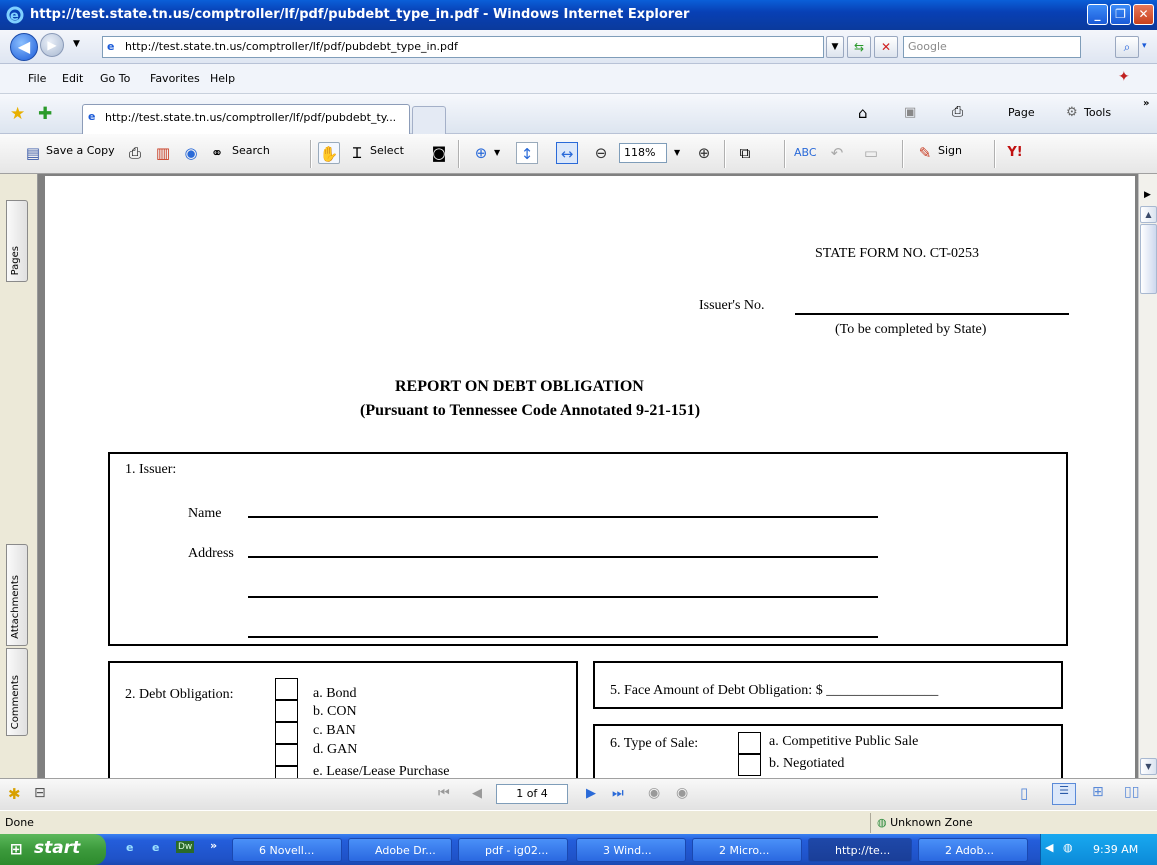  Describe the element at coordinates (37, 78) in the screenshot. I see `menu-file: File` at that location.